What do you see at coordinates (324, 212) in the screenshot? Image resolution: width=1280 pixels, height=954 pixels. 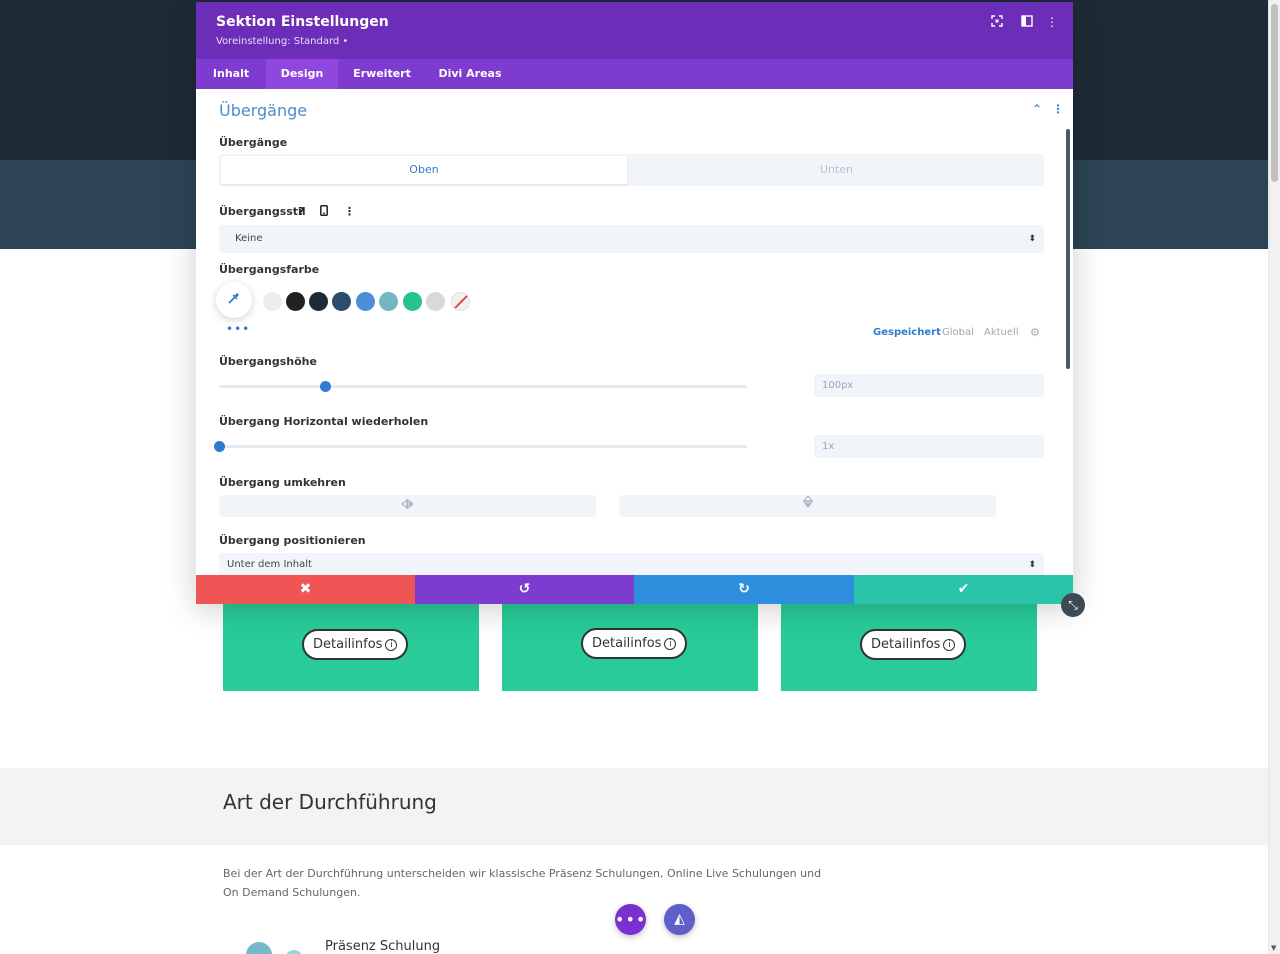 I see `mobile-icon` at bounding box center [324, 212].